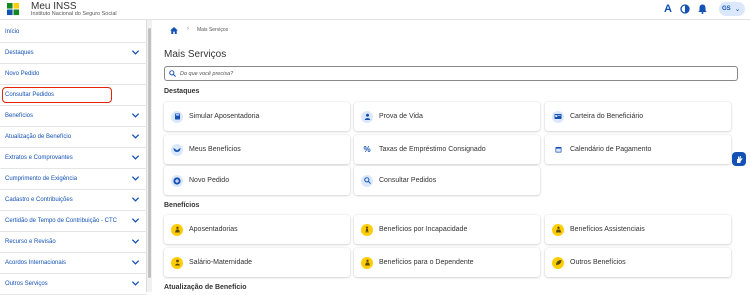 The image size is (750, 295). Describe the element at coordinates (607, 116) in the screenshot. I see `card-label: Carteira do Beneficiário` at that location.